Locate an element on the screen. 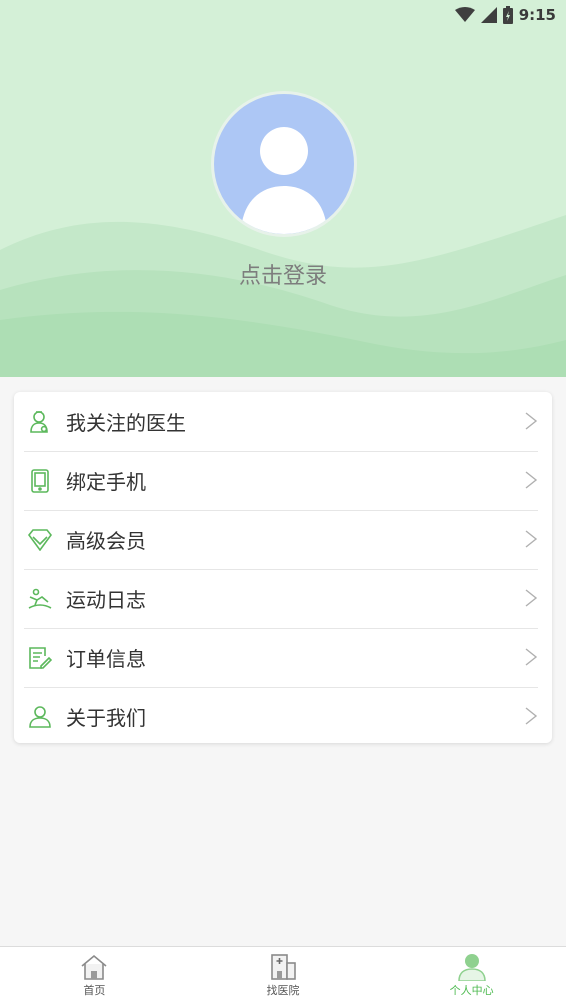 Image resolution: width=566 pixels, height=1007 pixels. bottom-tab-bar: 首页 找医院 个人中心 is located at coordinates (283, 976).